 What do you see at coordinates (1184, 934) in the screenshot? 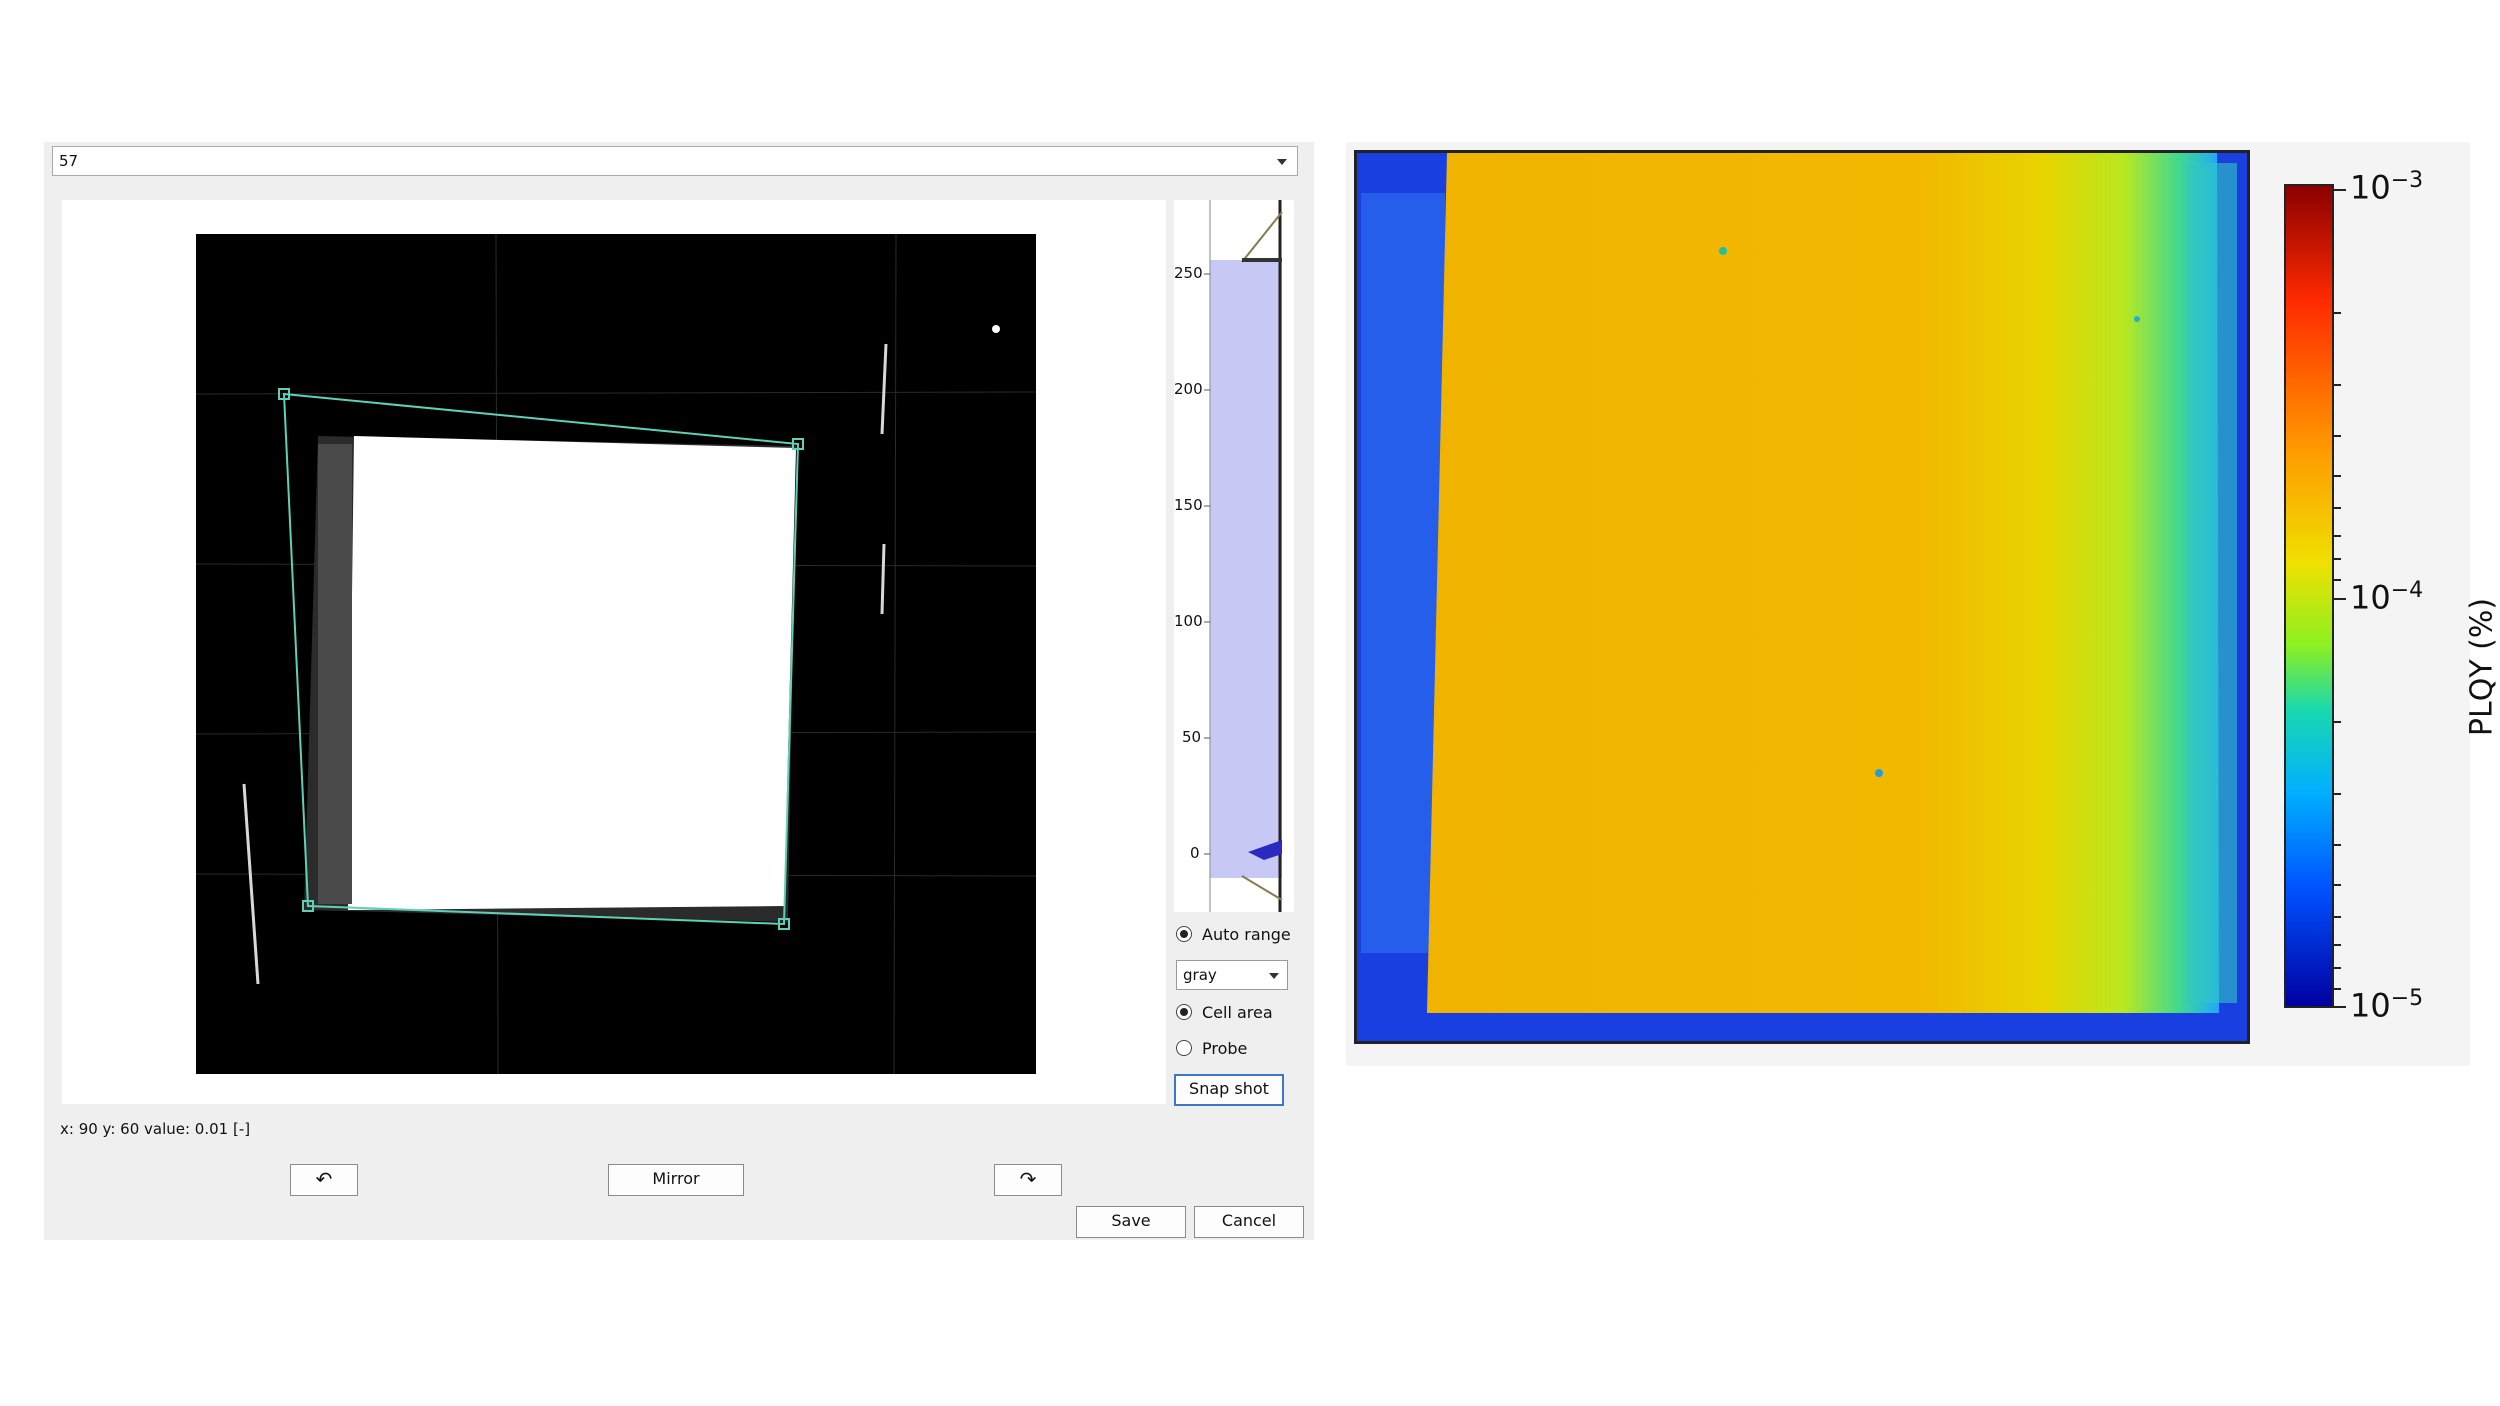
I see `auto-range-checkbox` at bounding box center [1184, 934].